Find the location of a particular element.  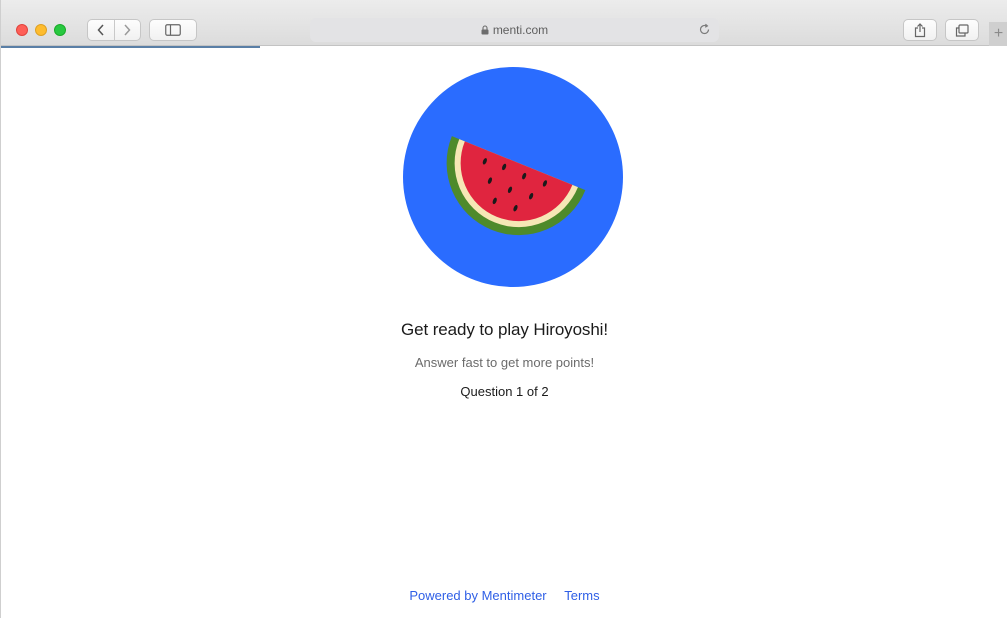

page-title: Get ready to play Hiroyoshi! is located at coordinates (504, 329).